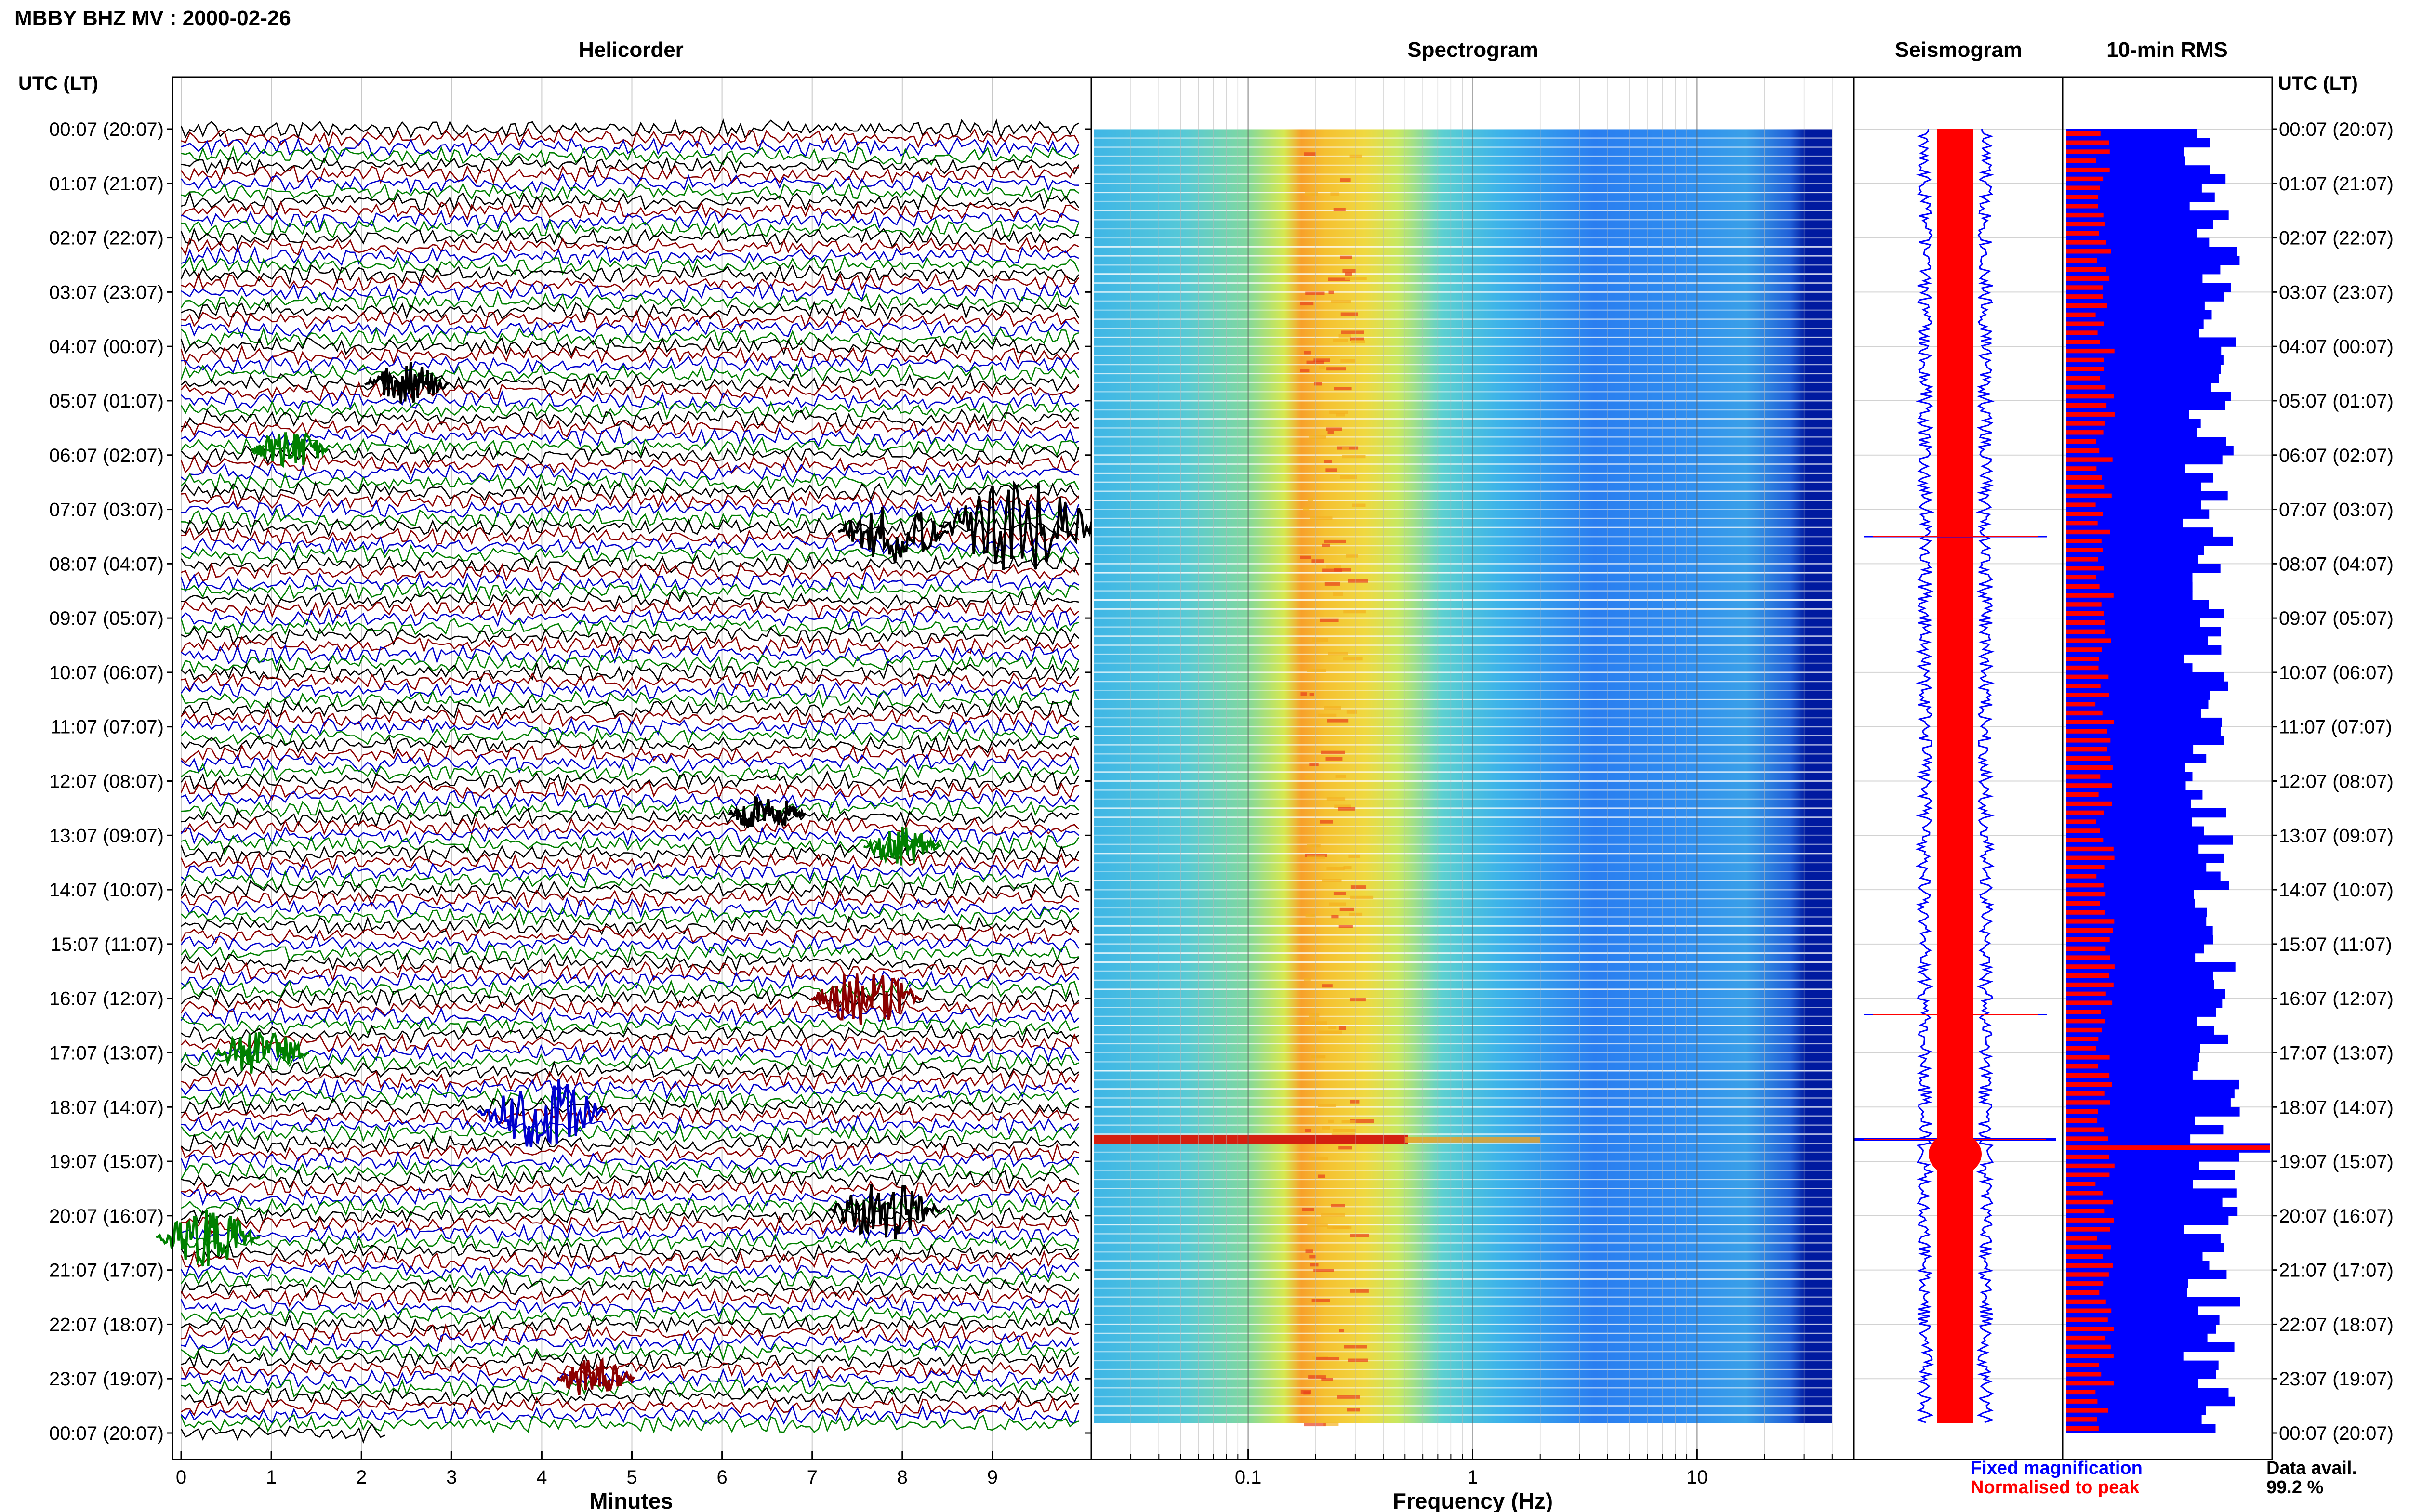 This screenshot has height=1512, width=2409. What do you see at coordinates (902, 1477) in the screenshot?
I see `helicorder-x-tick-label: 8` at bounding box center [902, 1477].